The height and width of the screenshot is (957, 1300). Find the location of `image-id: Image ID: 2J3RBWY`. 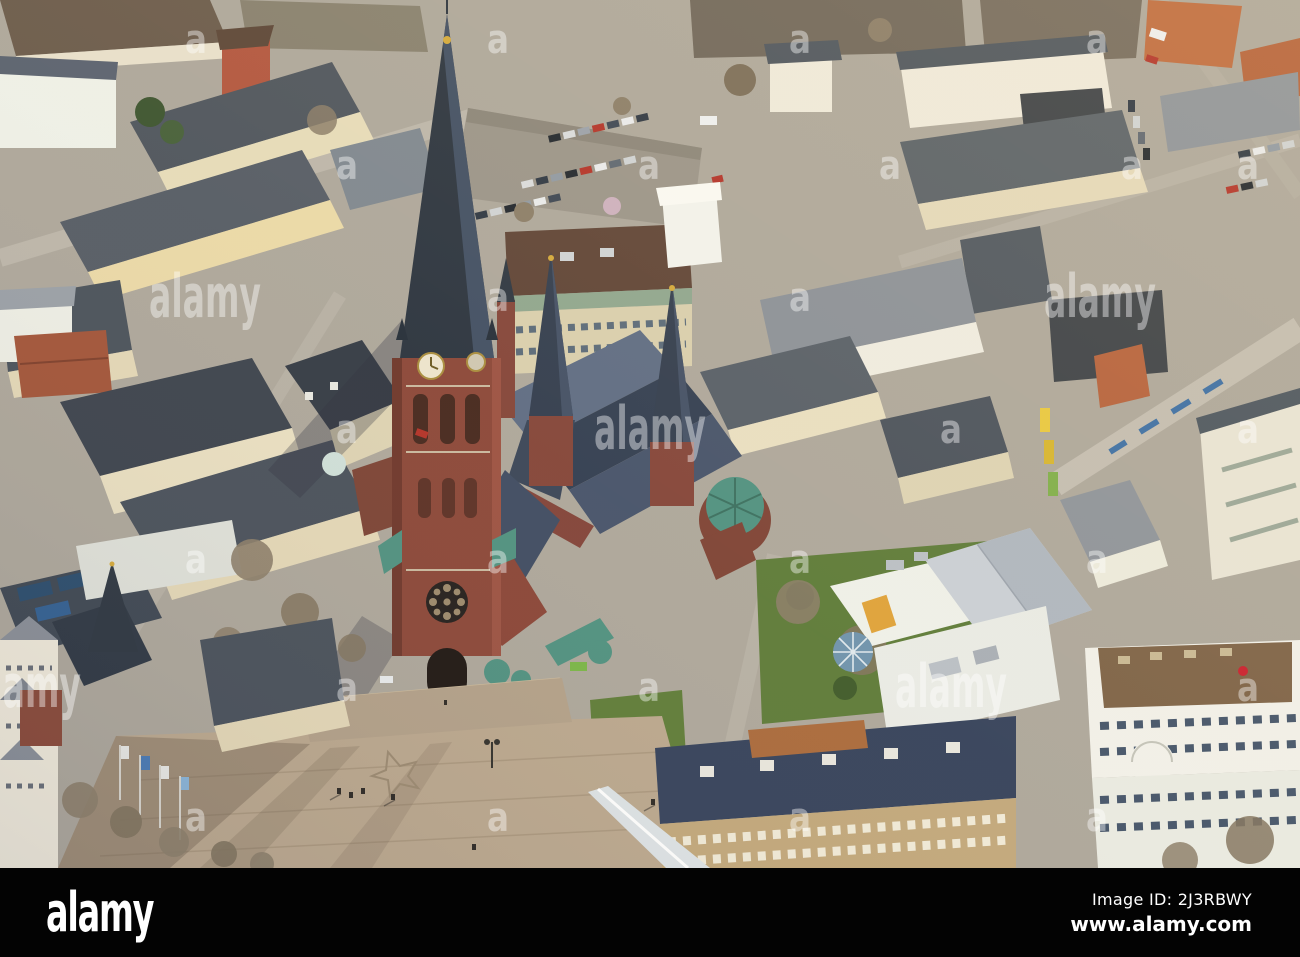

image-id: Image ID: 2J3RBWY is located at coordinates (1171, 899).